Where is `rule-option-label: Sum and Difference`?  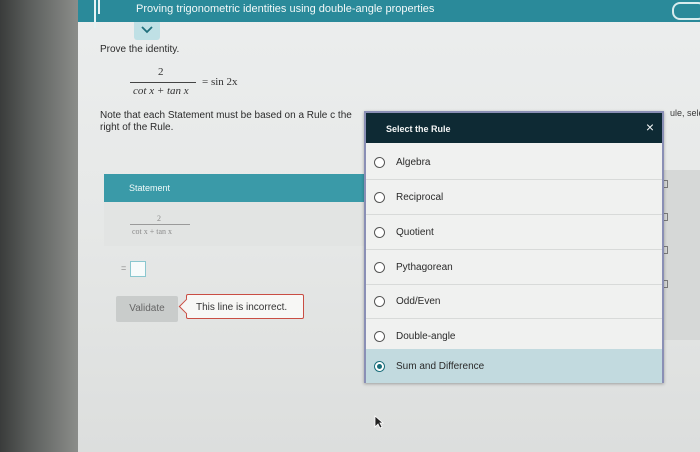
rule-option-label: Sum and Difference is located at coordinates (440, 366).